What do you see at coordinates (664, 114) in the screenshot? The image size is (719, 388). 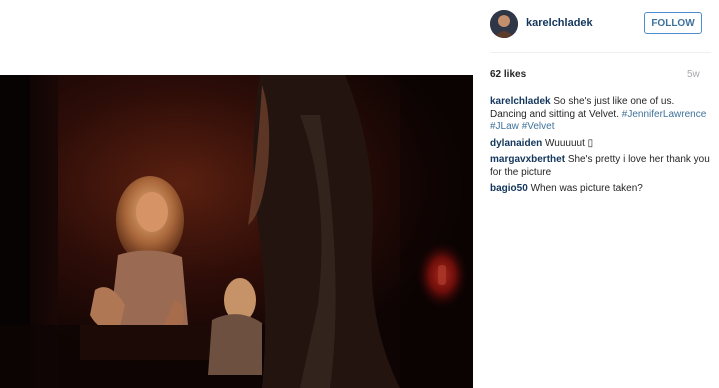 I see `hashtag-link: #JenniferLawrence` at bounding box center [664, 114].